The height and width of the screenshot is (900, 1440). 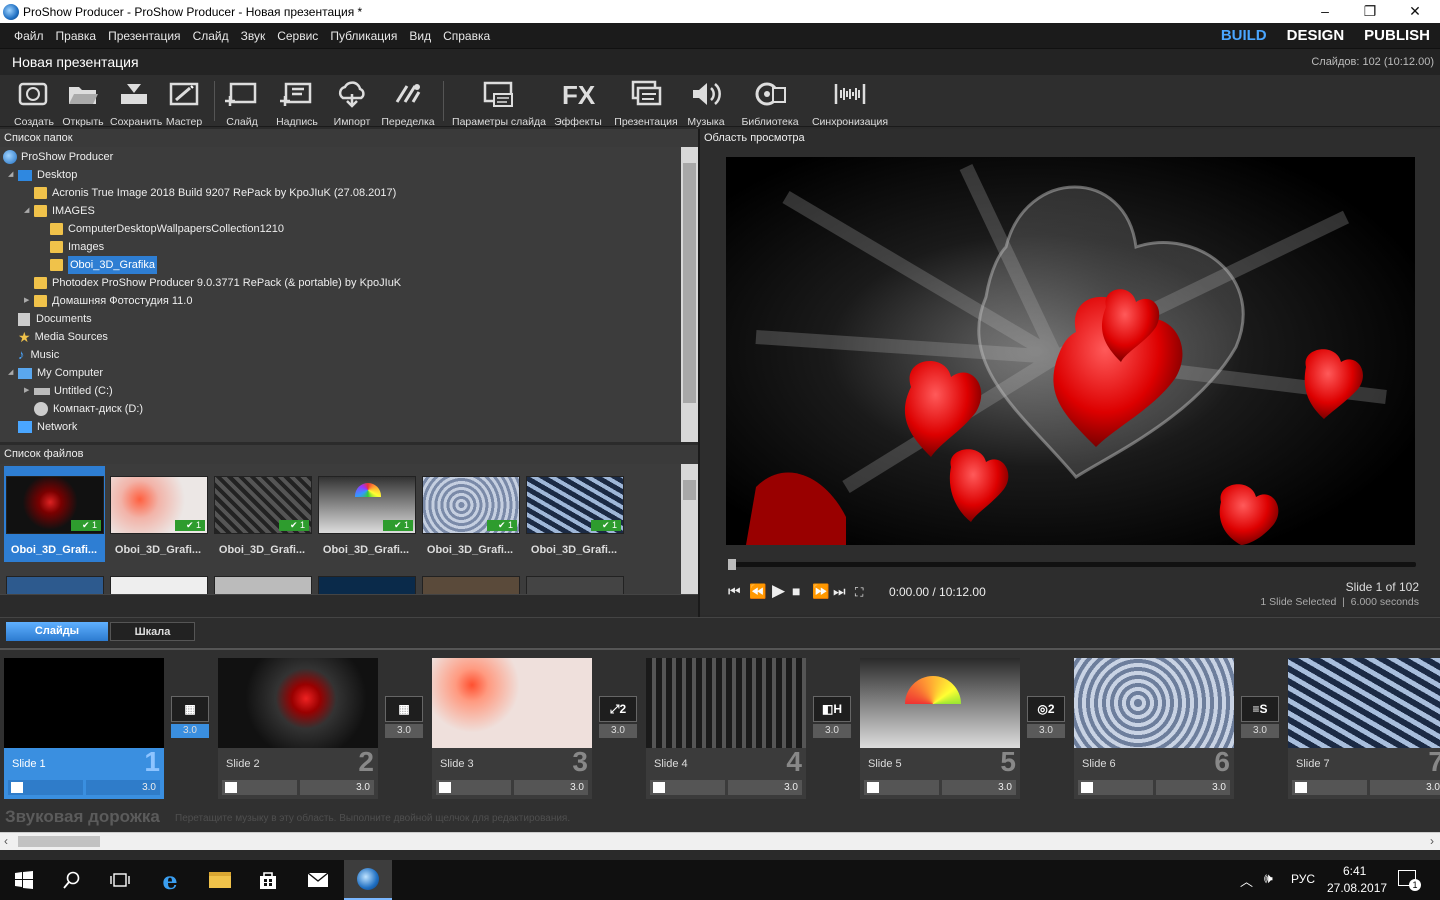 What do you see at coordinates (1364, 728) in the screenshot?
I see `slide-card: Slide 7 7 3.0` at bounding box center [1364, 728].